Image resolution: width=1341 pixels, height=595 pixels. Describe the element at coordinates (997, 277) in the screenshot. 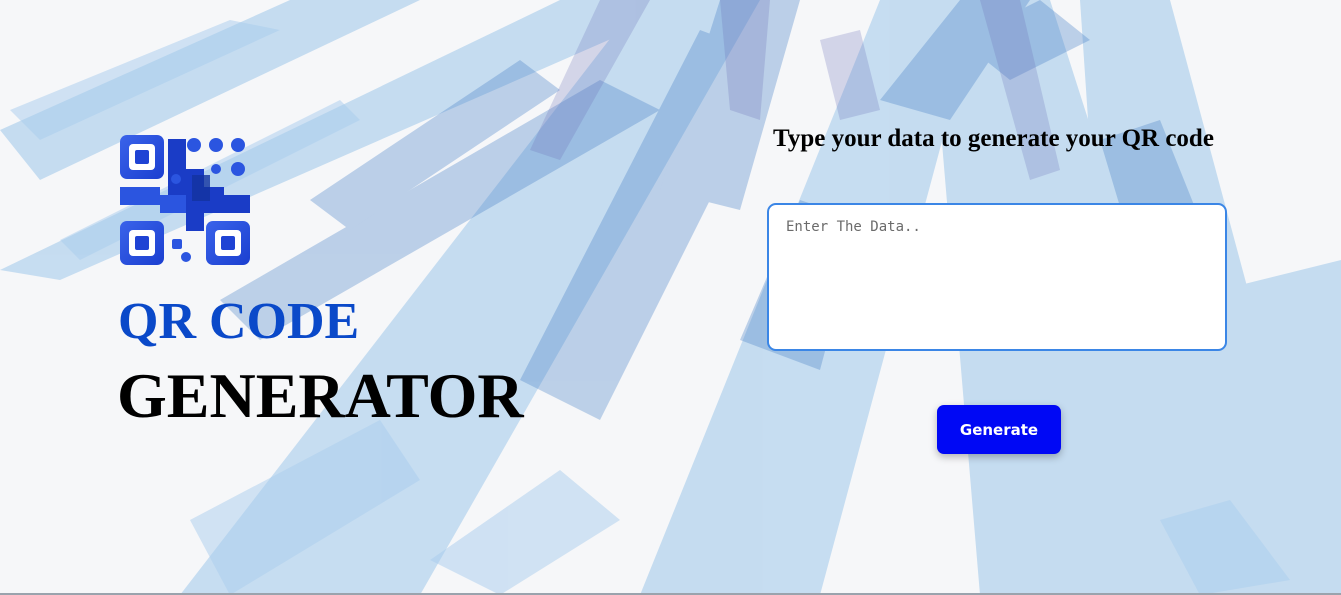

I see `data-input` at that location.